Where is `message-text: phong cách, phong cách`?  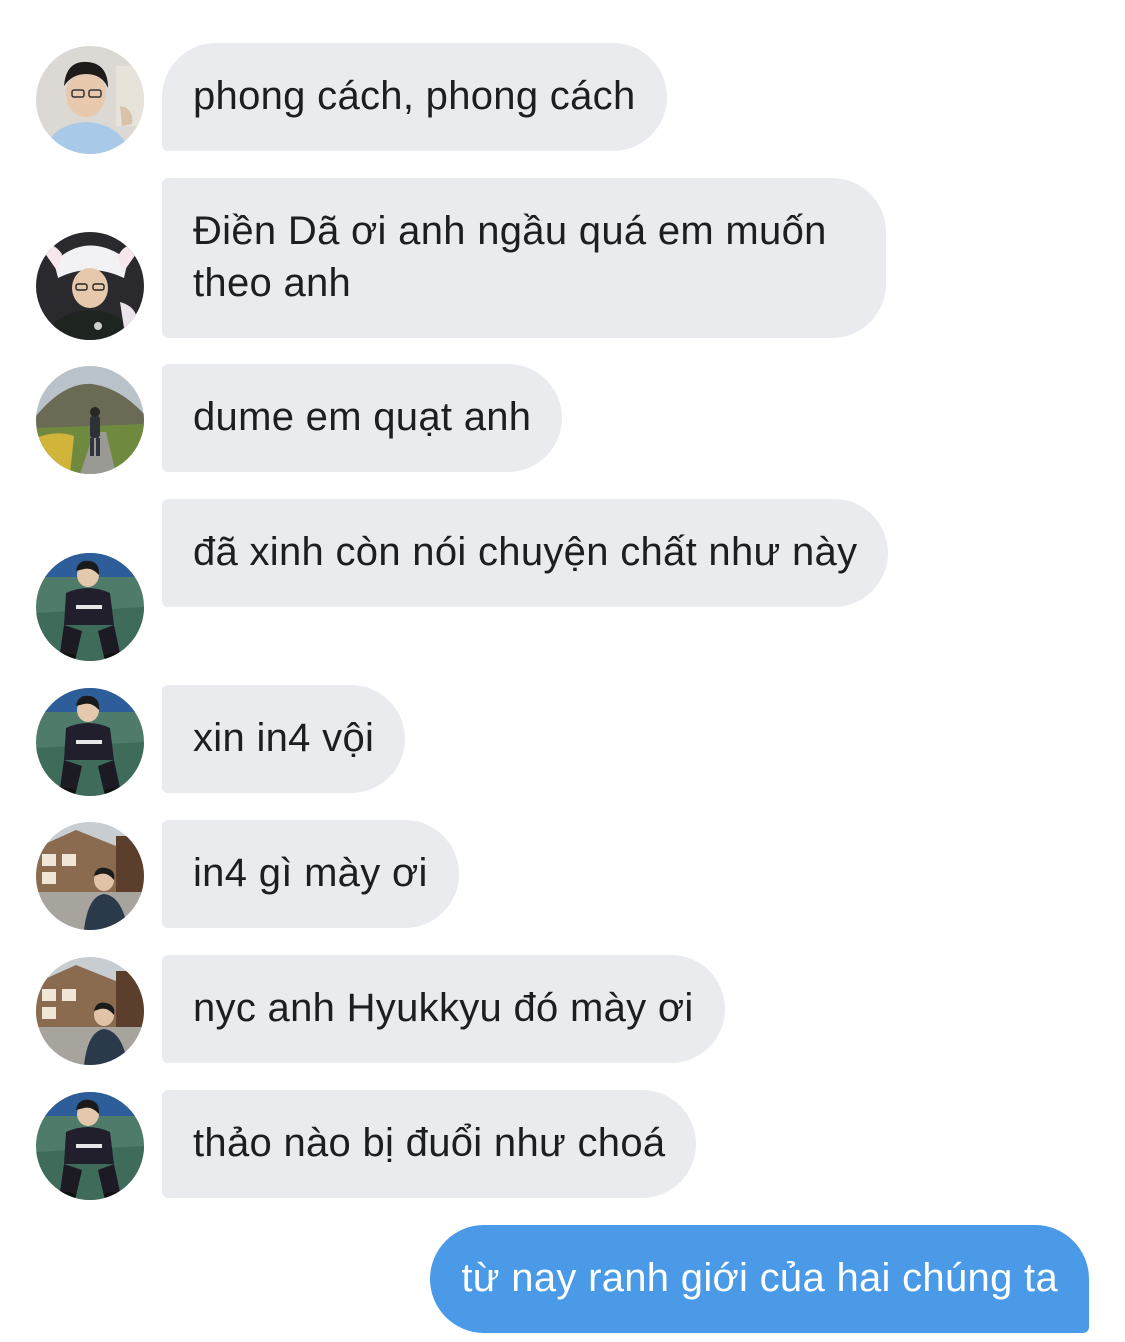
message-text: phong cách, phong cách is located at coordinates (414, 96).